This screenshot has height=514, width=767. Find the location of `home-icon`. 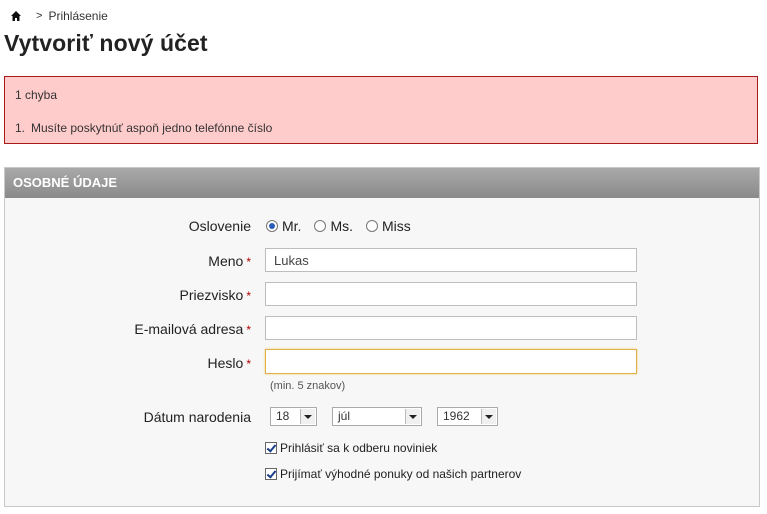

home-icon is located at coordinates (16, 16).